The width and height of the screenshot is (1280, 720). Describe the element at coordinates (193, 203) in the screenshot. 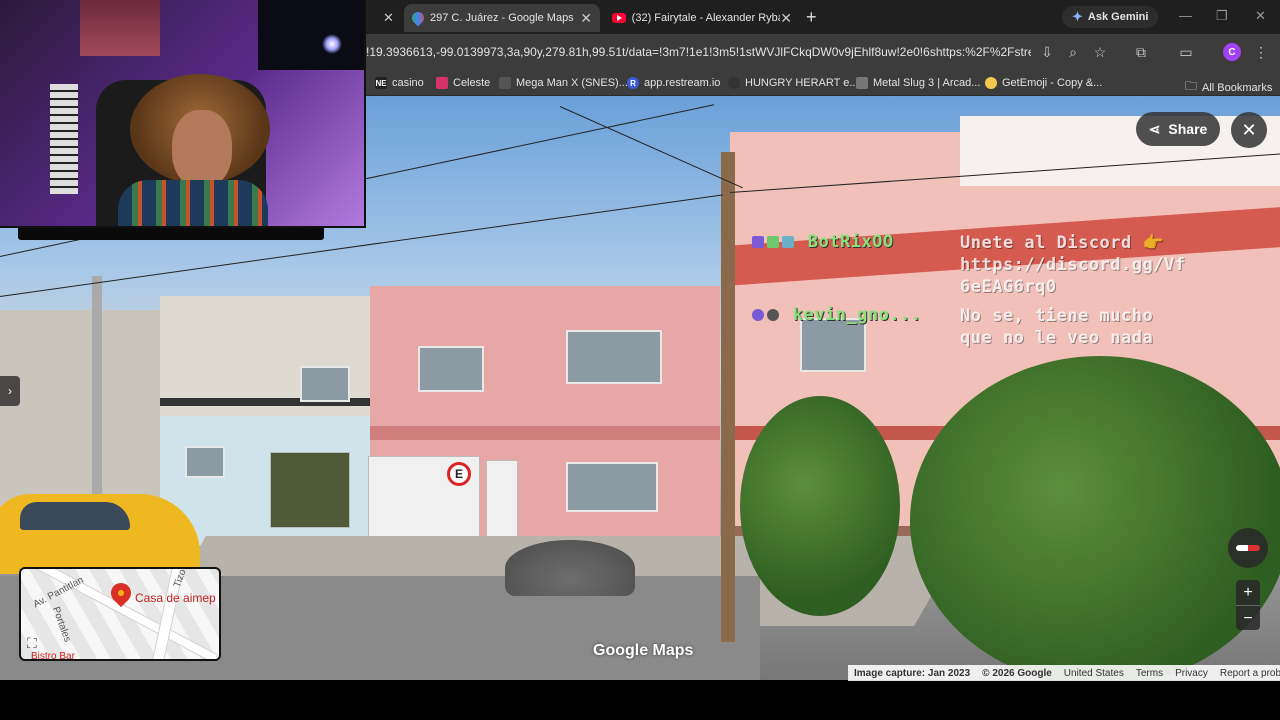

I see `streamer-shirt` at that location.